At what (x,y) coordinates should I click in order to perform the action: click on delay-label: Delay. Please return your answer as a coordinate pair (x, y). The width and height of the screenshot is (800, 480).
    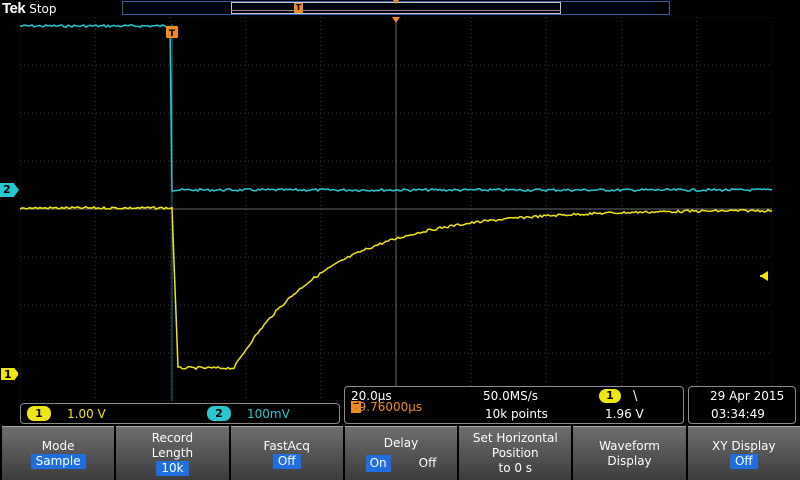
    Looking at the image, I should click on (401, 442).